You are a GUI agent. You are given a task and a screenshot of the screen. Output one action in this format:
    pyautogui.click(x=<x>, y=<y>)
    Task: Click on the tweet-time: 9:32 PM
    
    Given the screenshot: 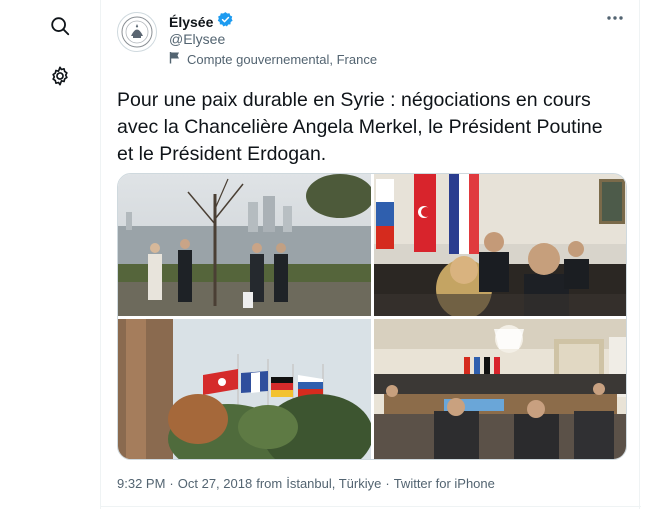 What is the action you would take?
    pyautogui.click(x=141, y=483)
    